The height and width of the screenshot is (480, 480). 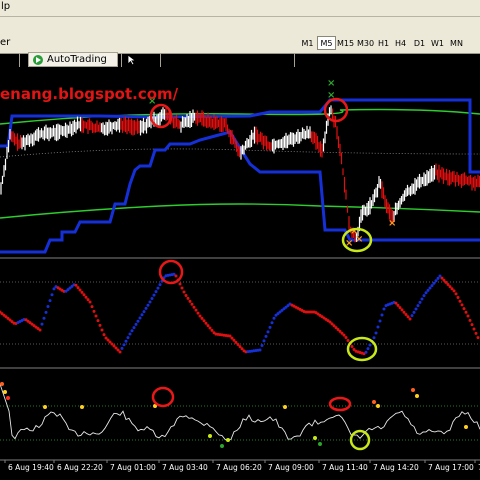 What do you see at coordinates (326, 43) in the screenshot?
I see `timeframe-m5-button: M5` at bounding box center [326, 43].